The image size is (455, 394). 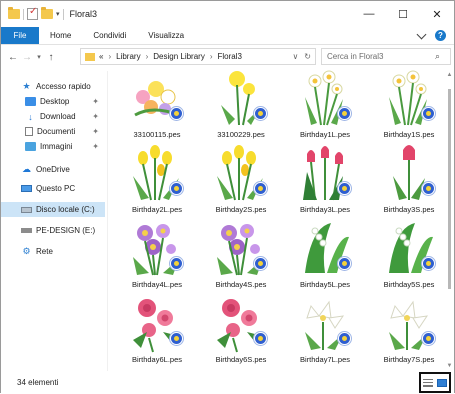 I want to click on nav-this-pc: Questo PC, so click(x=53, y=188).